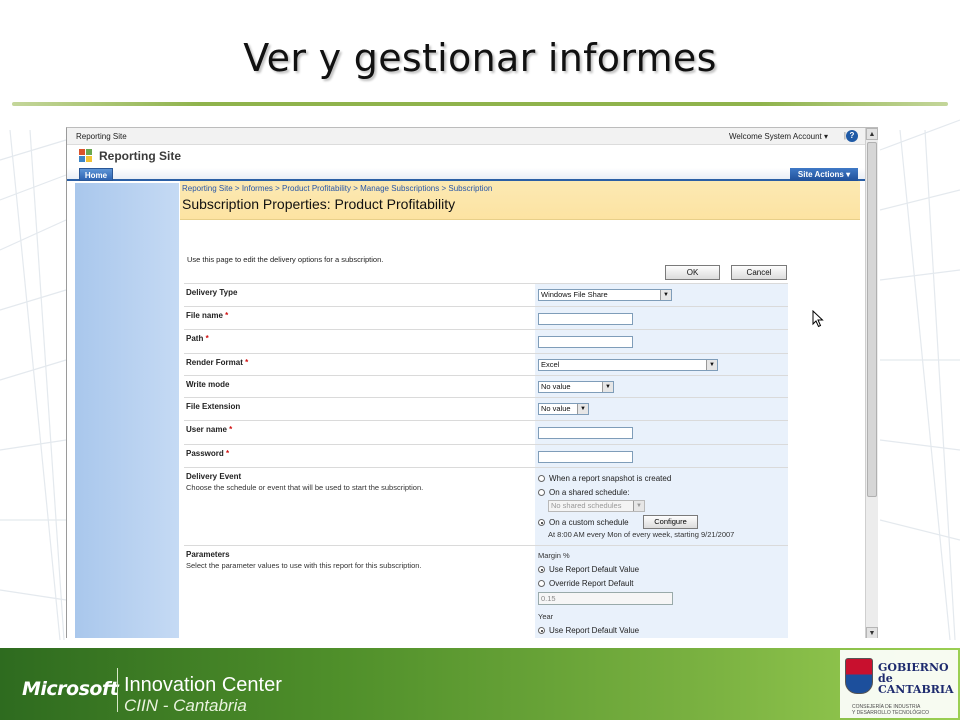  What do you see at coordinates (585, 319) in the screenshot?
I see `file-name-input` at bounding box center [585, 319].